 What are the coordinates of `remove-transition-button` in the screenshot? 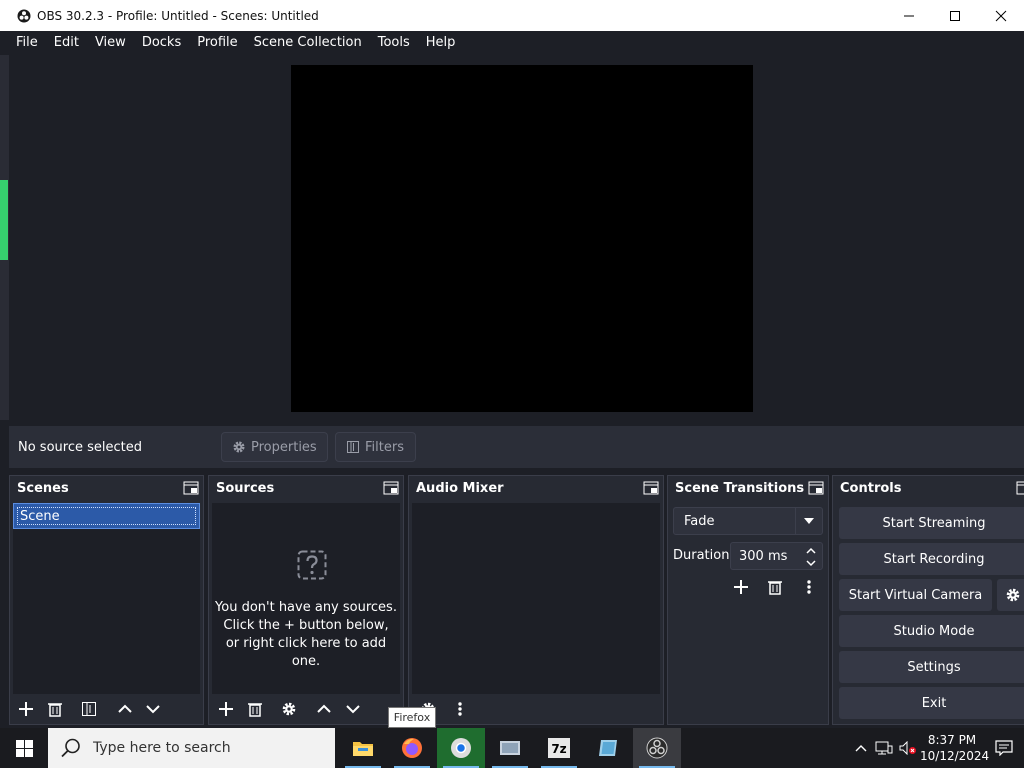 It's located at (775, 587).